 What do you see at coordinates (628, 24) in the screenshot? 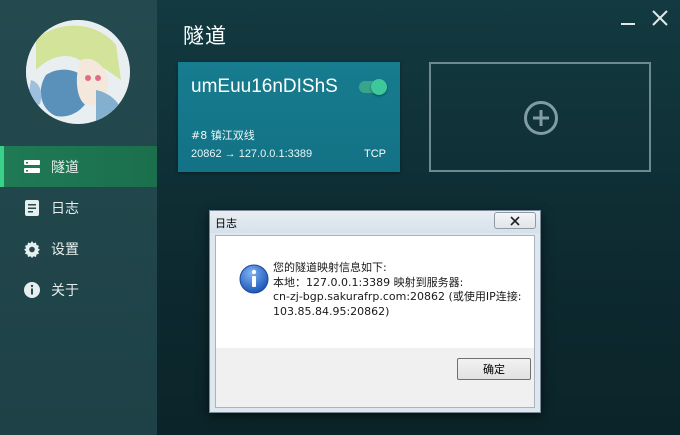
I see `minimize-icon` at bounding box center [628, 24].